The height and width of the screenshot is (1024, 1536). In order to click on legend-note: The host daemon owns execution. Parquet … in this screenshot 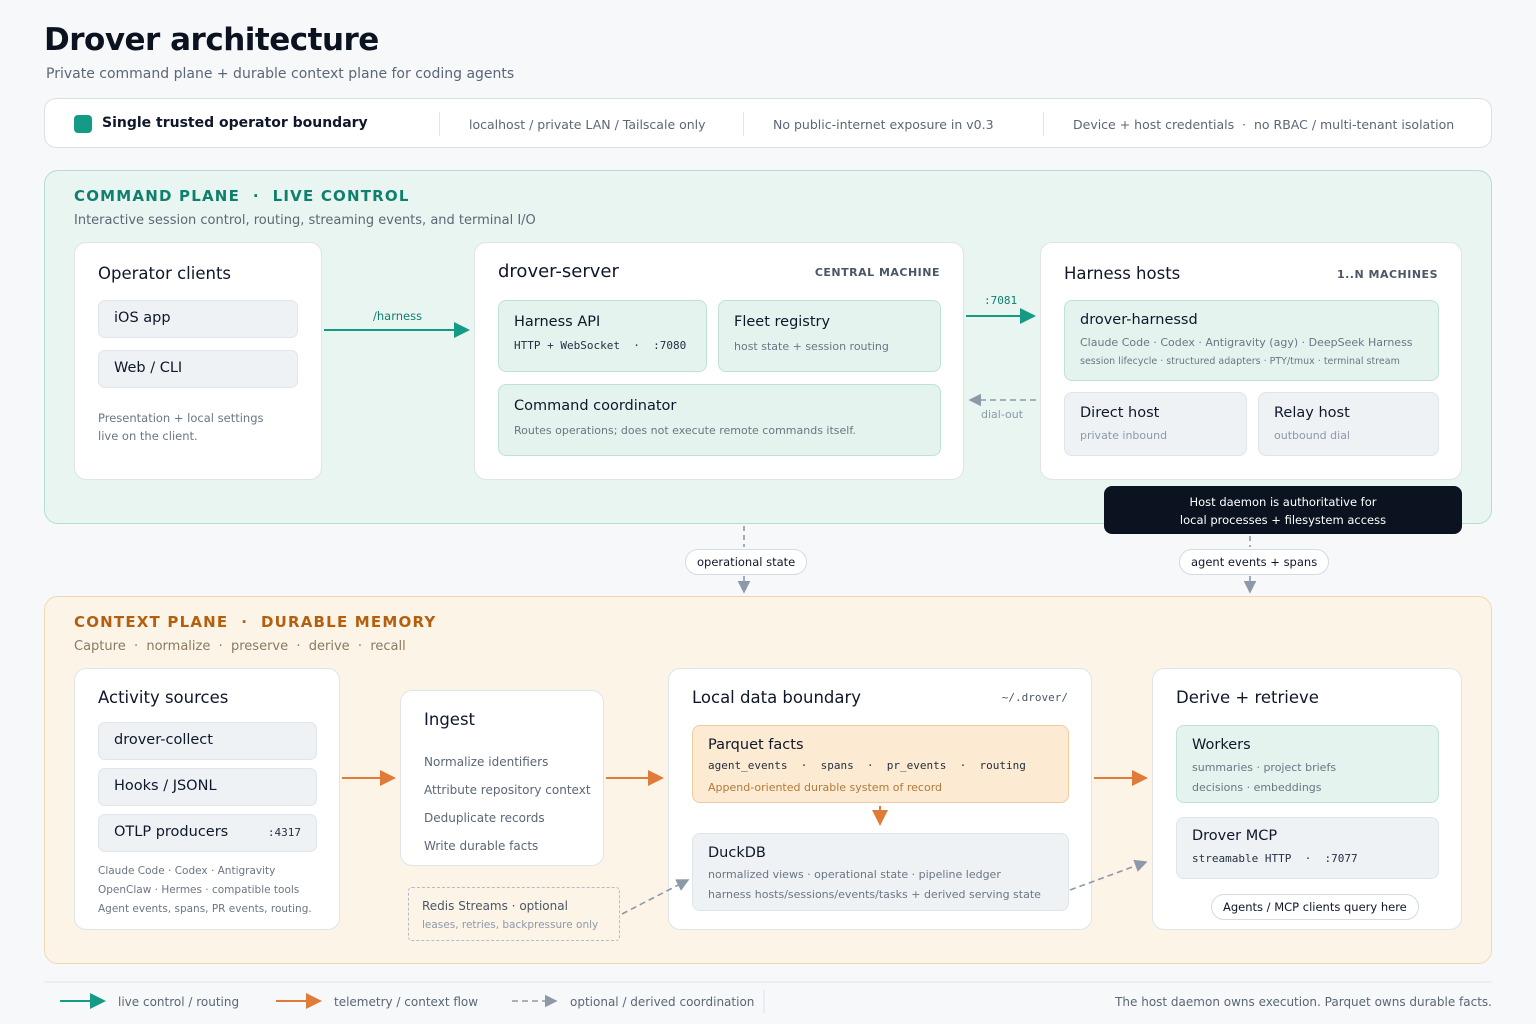, I will do `click(1303, 1002)`.